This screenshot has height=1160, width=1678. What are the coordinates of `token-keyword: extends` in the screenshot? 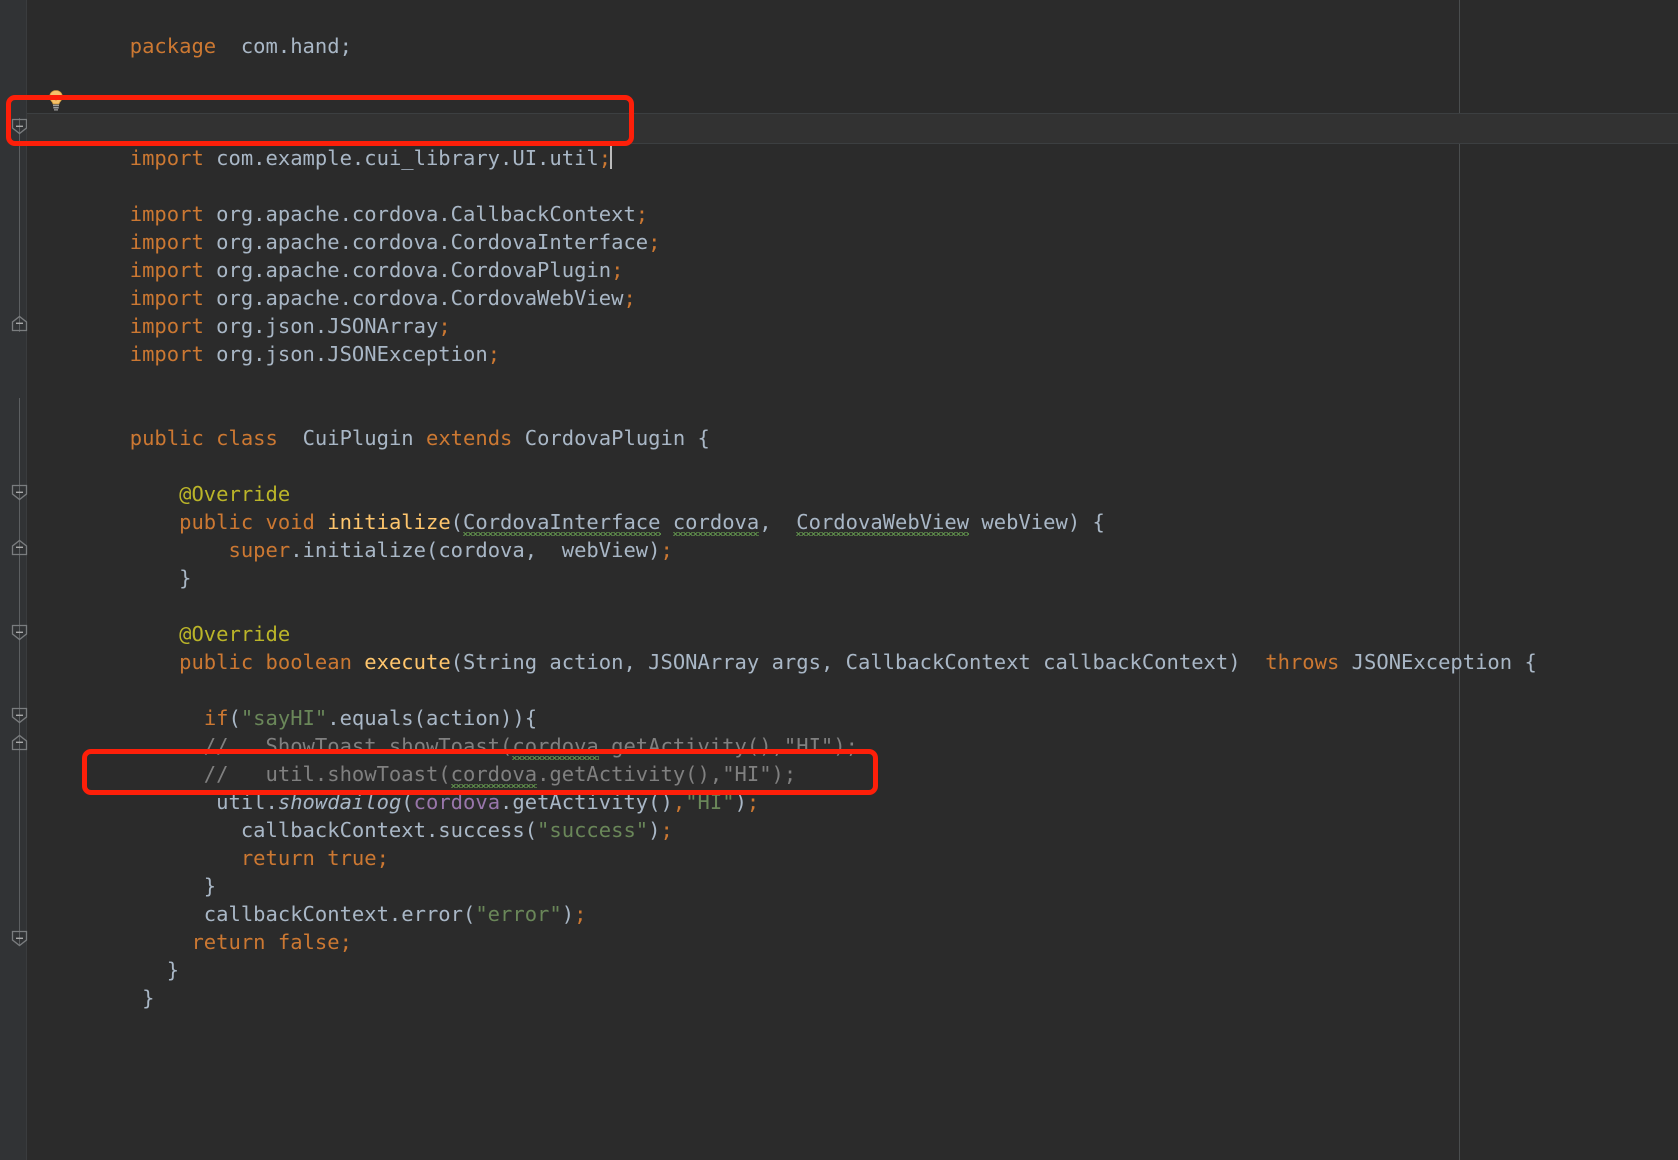 It's located at (469, 438).